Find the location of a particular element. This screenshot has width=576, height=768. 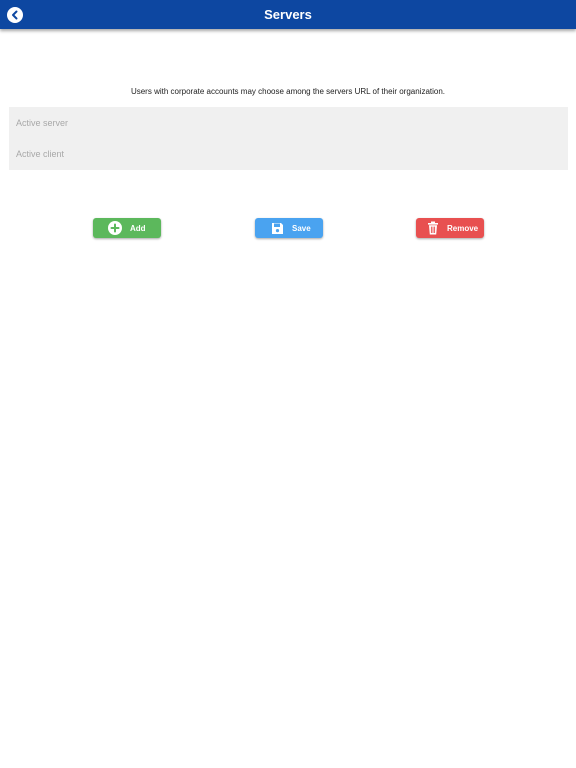

chevron-left-icon is located at coordinates (15, 15).